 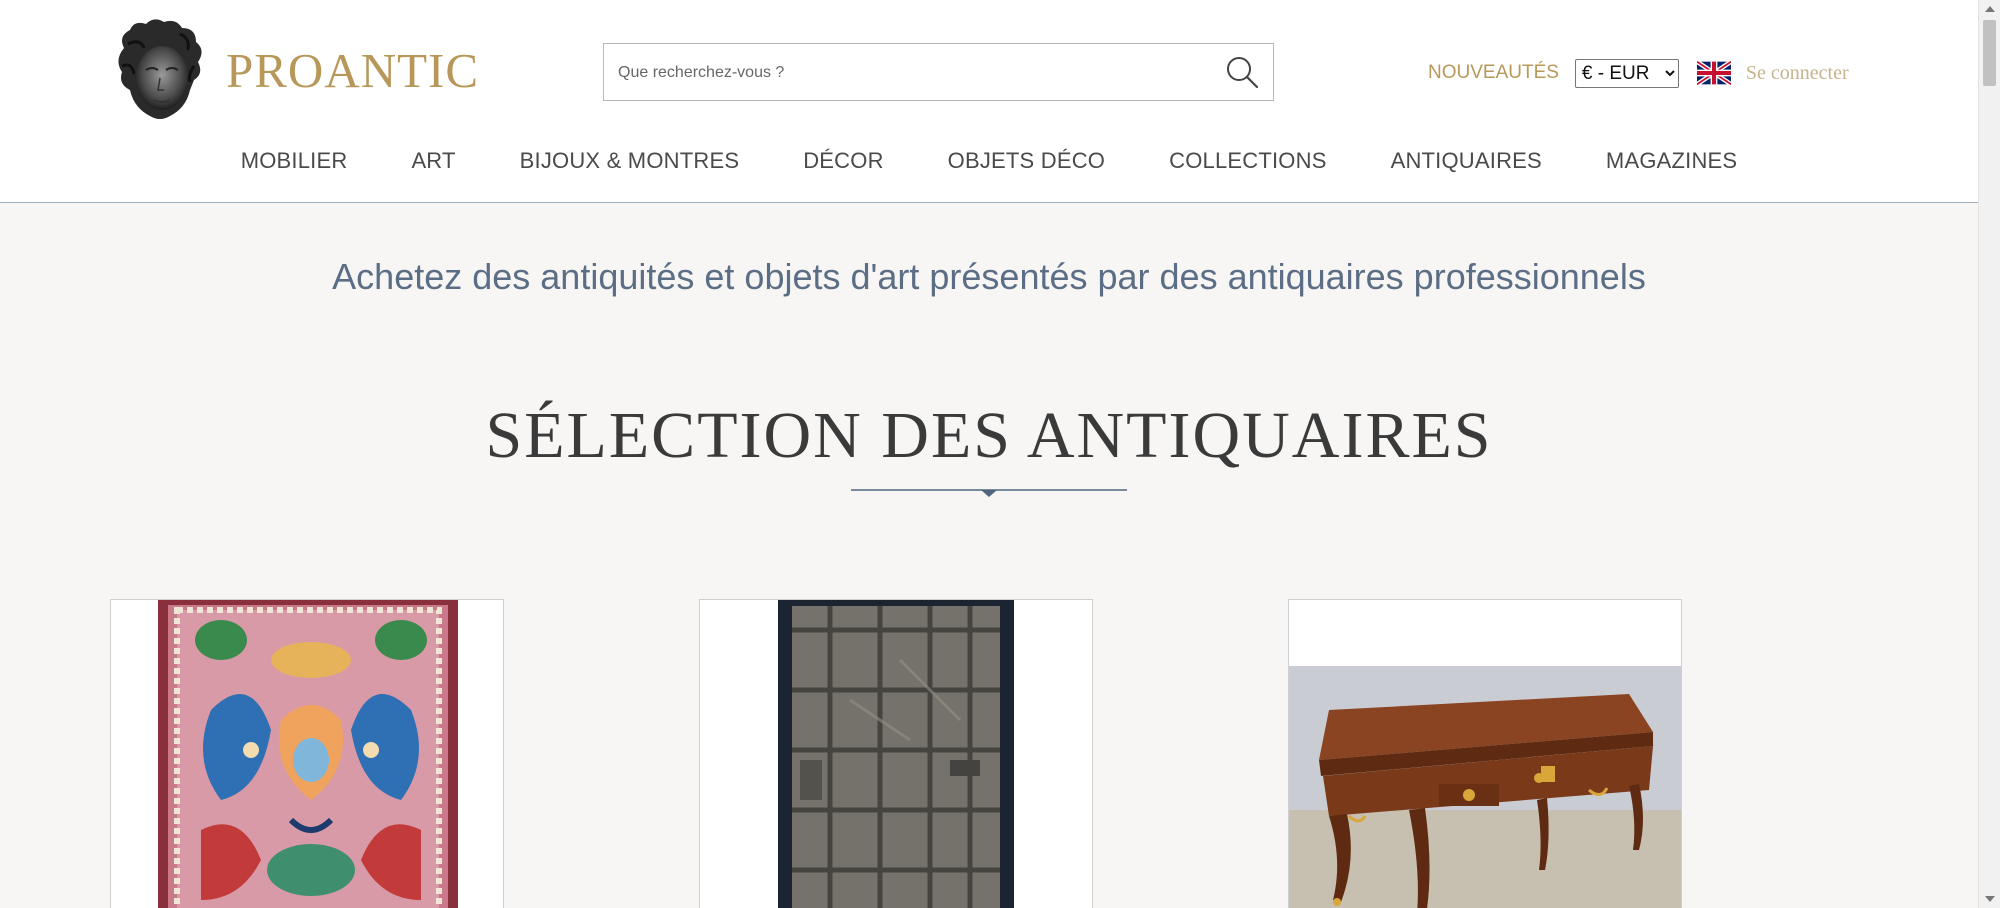 What do you see at coordinates (294, 161) in the screenshot?
I see `nav-item-mobilier: MOBILIER` at bounding box center [294, 161].